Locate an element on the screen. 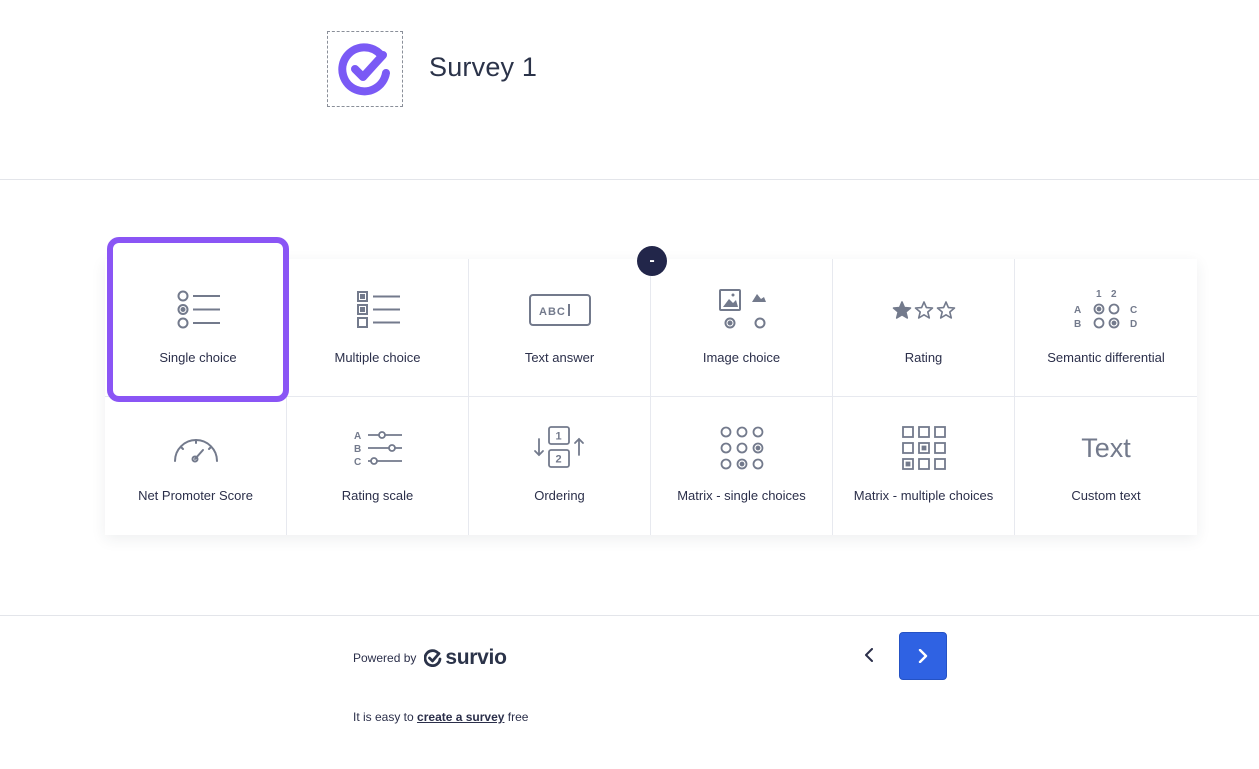 This screenshot has width=1259, height=769. tile-label: Rating scale is located at coordinates (377, 495).